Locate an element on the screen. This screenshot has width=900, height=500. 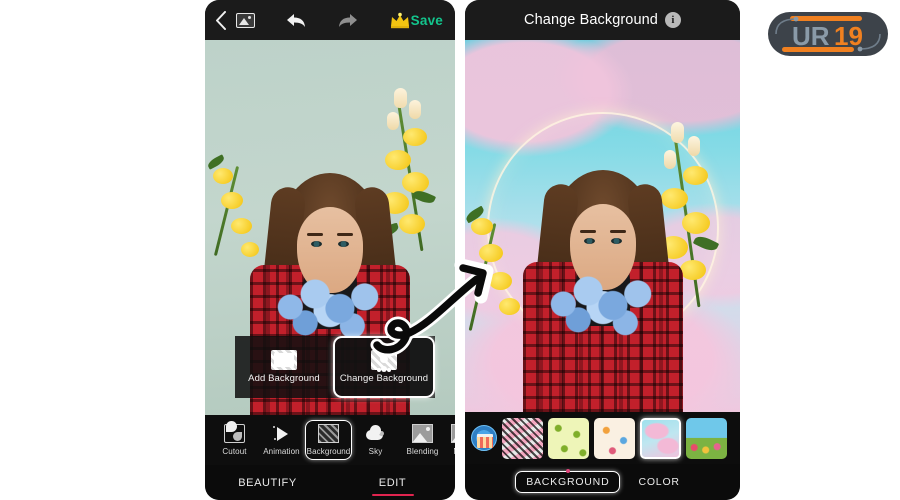
tool-animation: Animation is located at coordinates (281, 440).